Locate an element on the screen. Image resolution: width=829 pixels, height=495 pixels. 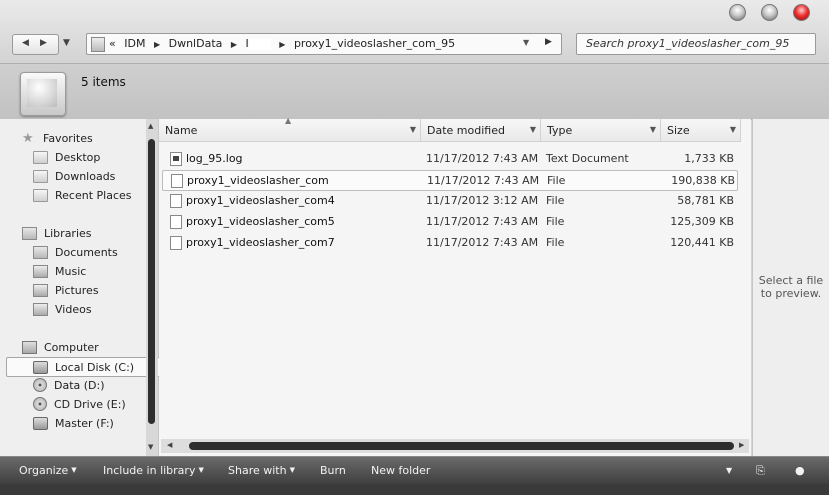
close-button is located at coordinates (801, 12).